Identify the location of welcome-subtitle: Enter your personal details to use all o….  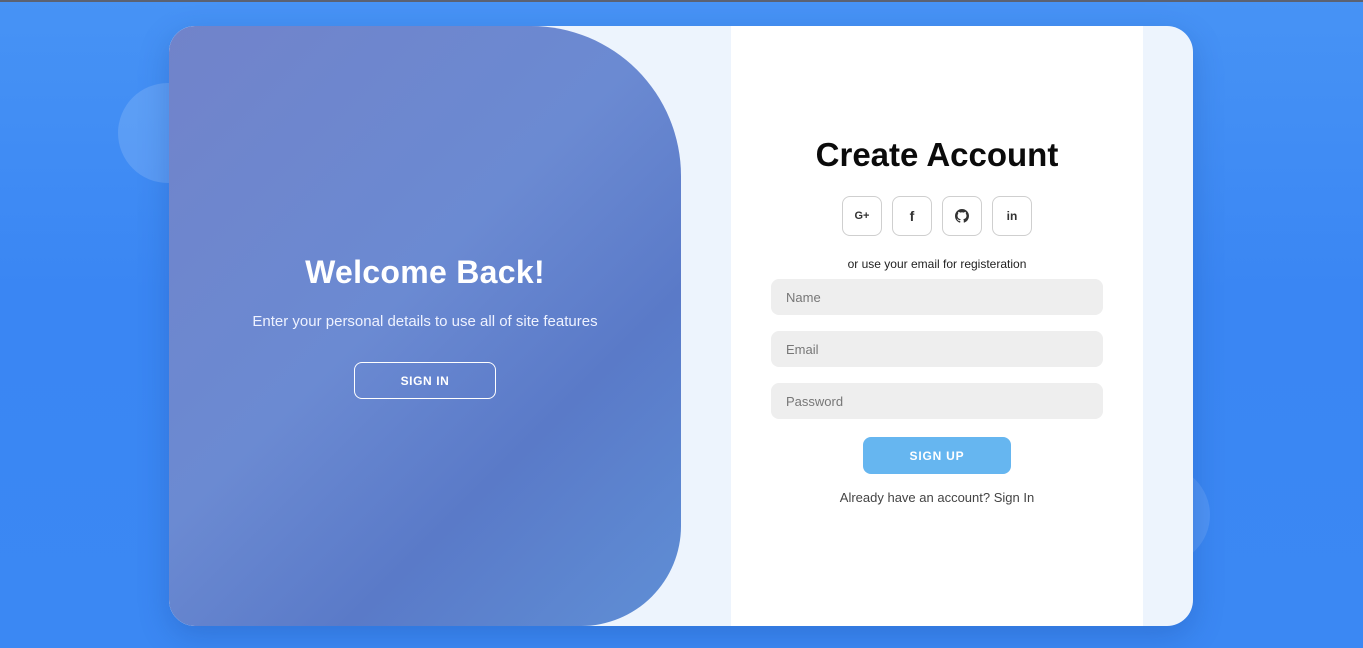
(425, 321).